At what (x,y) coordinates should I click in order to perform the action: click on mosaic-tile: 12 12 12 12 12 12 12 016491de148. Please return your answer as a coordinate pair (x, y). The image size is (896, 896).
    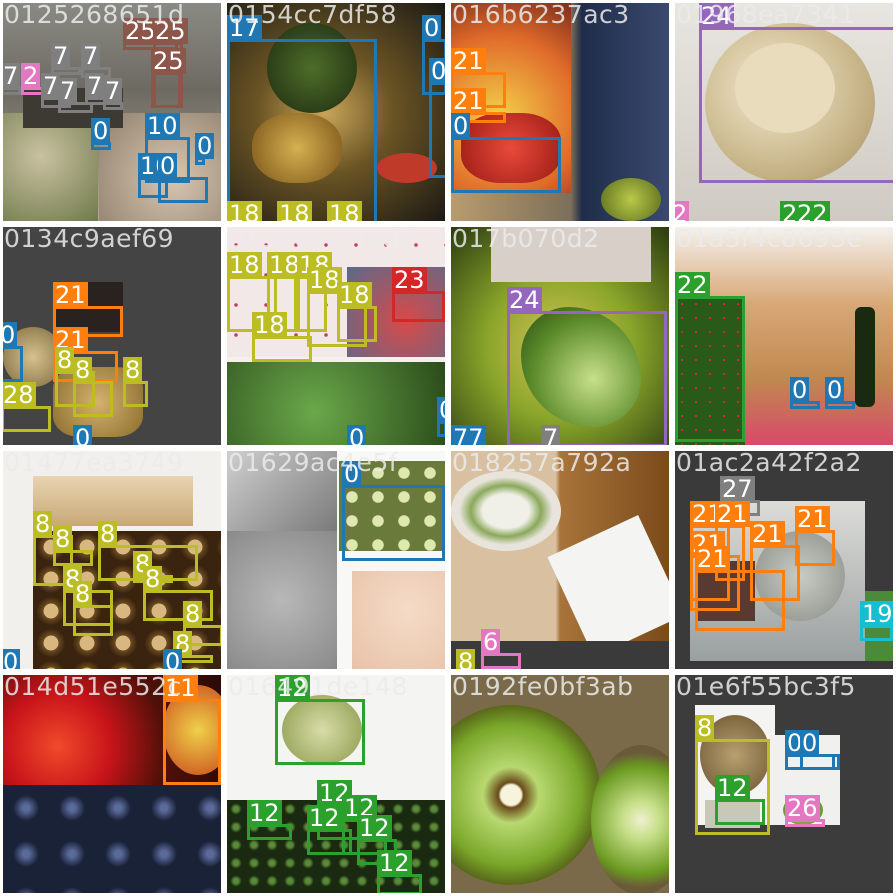
    Looking at the image, I should click on (336, 784).